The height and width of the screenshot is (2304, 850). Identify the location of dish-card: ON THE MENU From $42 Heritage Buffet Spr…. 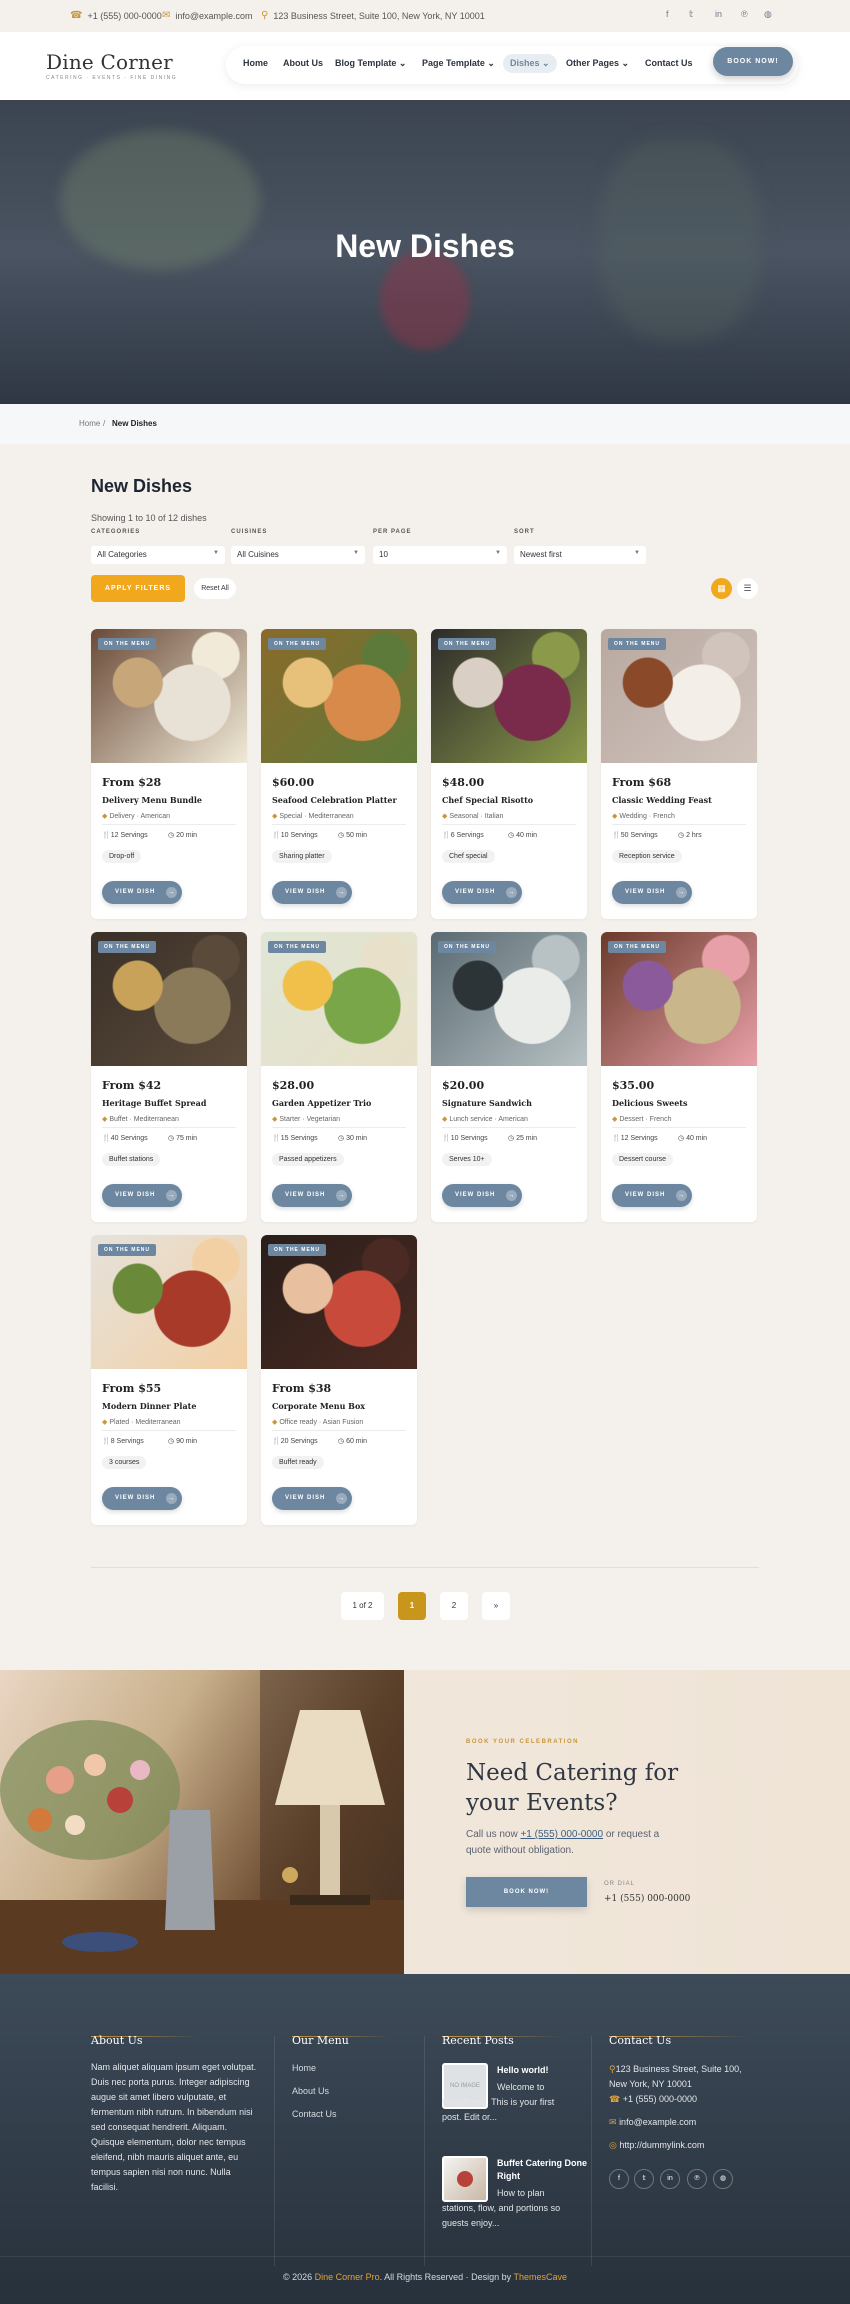
(169, 1077).